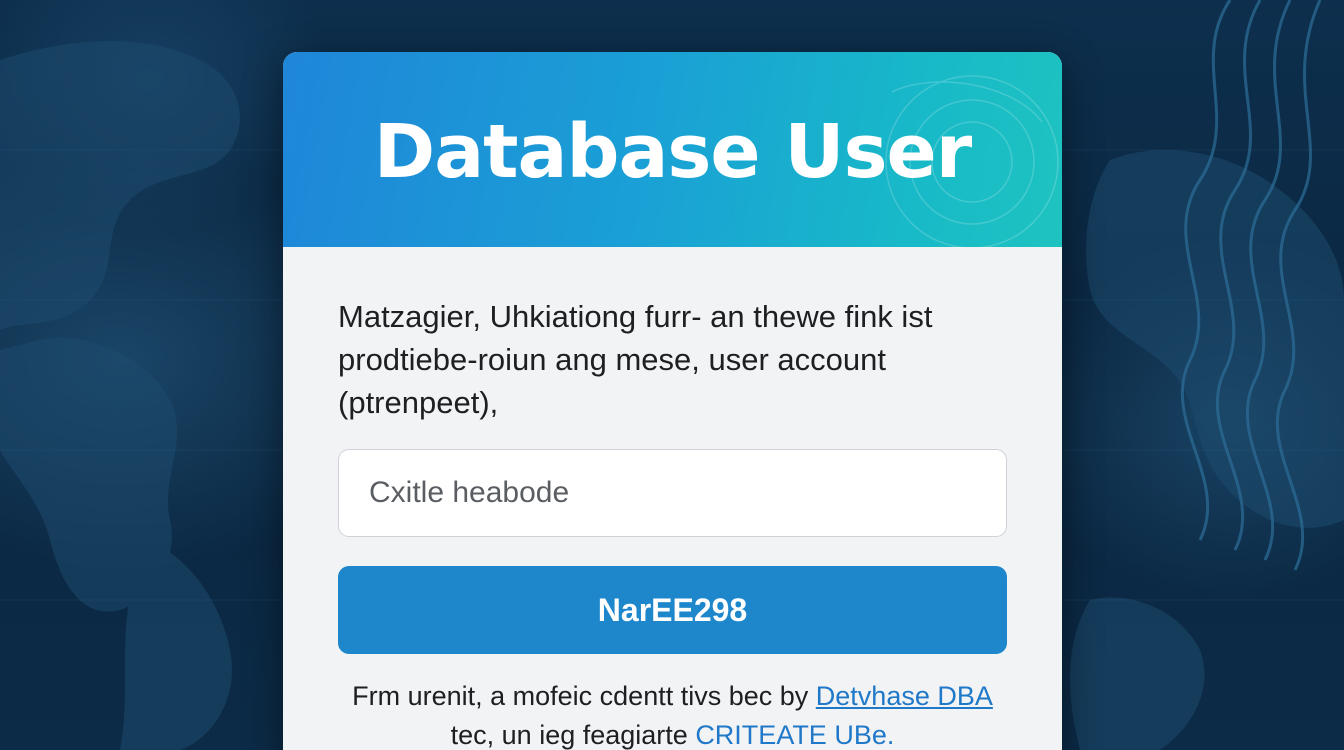 The height and width of the screenshot is (750, 1344). What do you see at coordinates (584, 696) in the screenshot?
I see `footer-line-1-text: Frm urenit, a mofeic cdentt tivs bec by` at bounding box center [584, 696].